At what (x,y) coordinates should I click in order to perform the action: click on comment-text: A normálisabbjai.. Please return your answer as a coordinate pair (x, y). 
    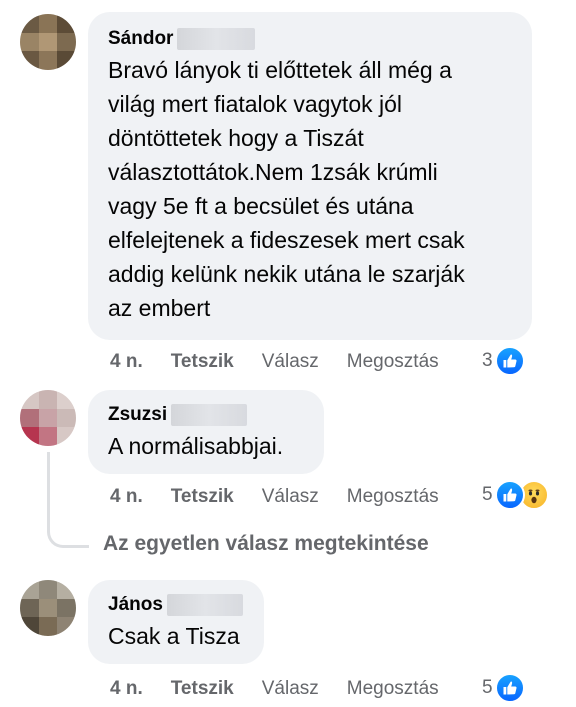
    Looking at the image, I should click on (196, 446).